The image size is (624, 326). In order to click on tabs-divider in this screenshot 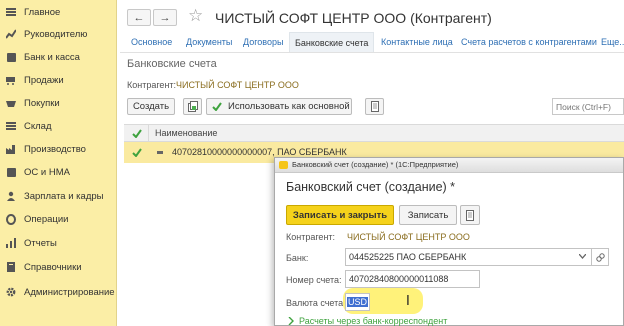, I will do `click(372, 52)`.